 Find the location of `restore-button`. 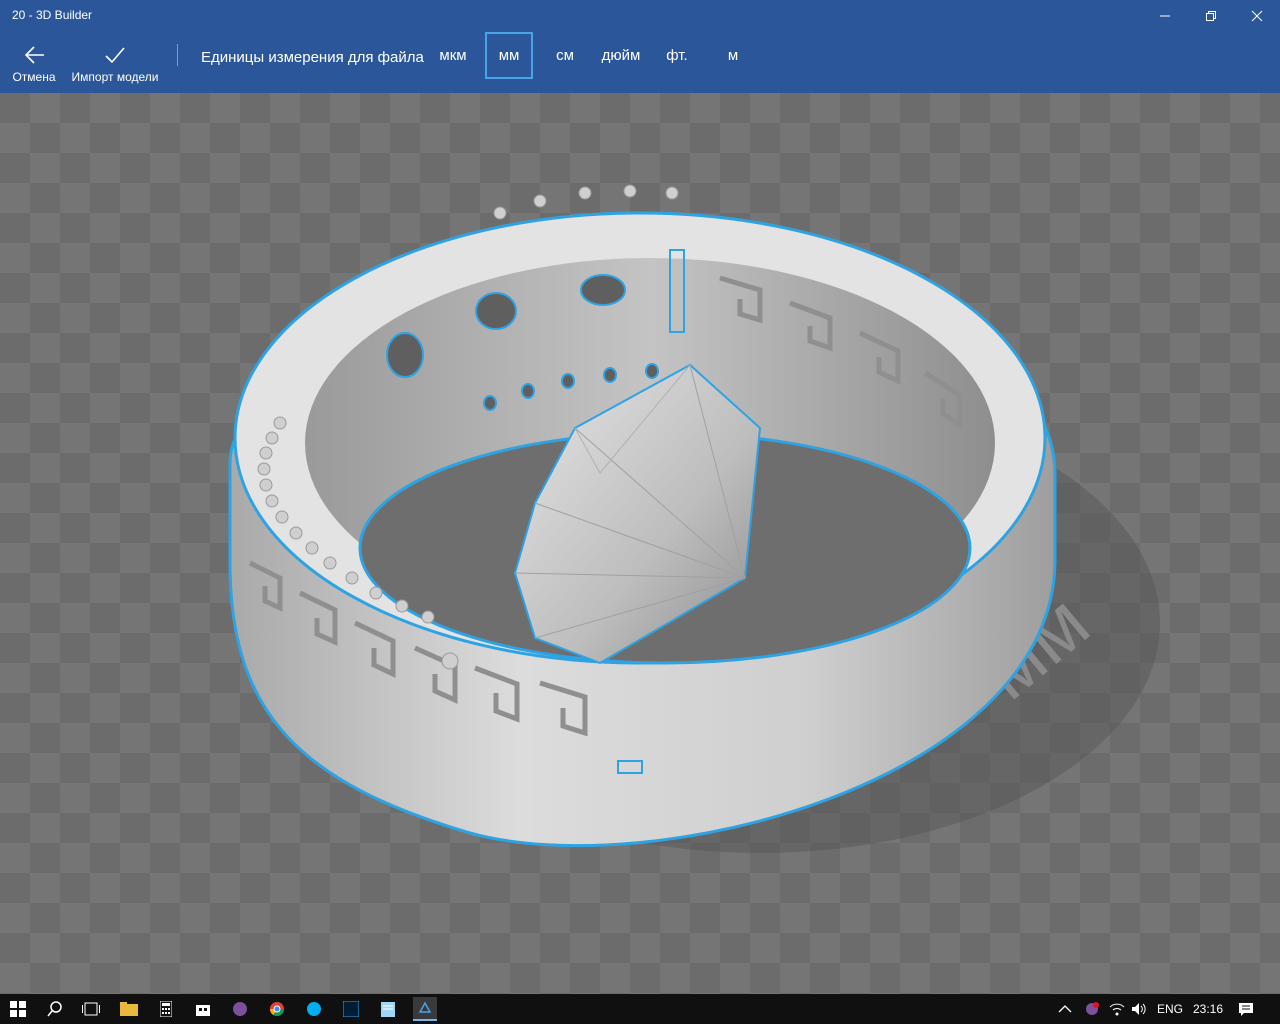

restore-button is located at coordinates (1211, 16).